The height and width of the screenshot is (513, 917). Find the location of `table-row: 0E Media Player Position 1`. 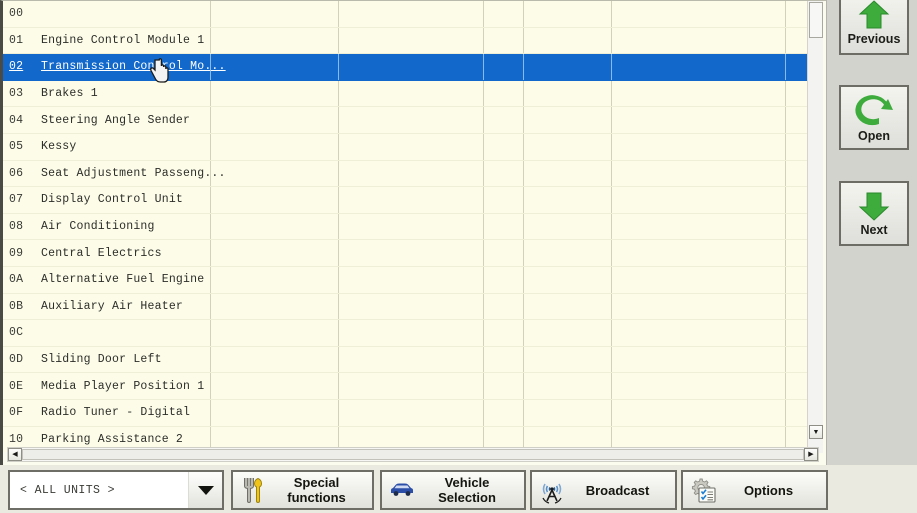

table-row: 0E Media Player Position 1 is located at coordinates (406, 386).